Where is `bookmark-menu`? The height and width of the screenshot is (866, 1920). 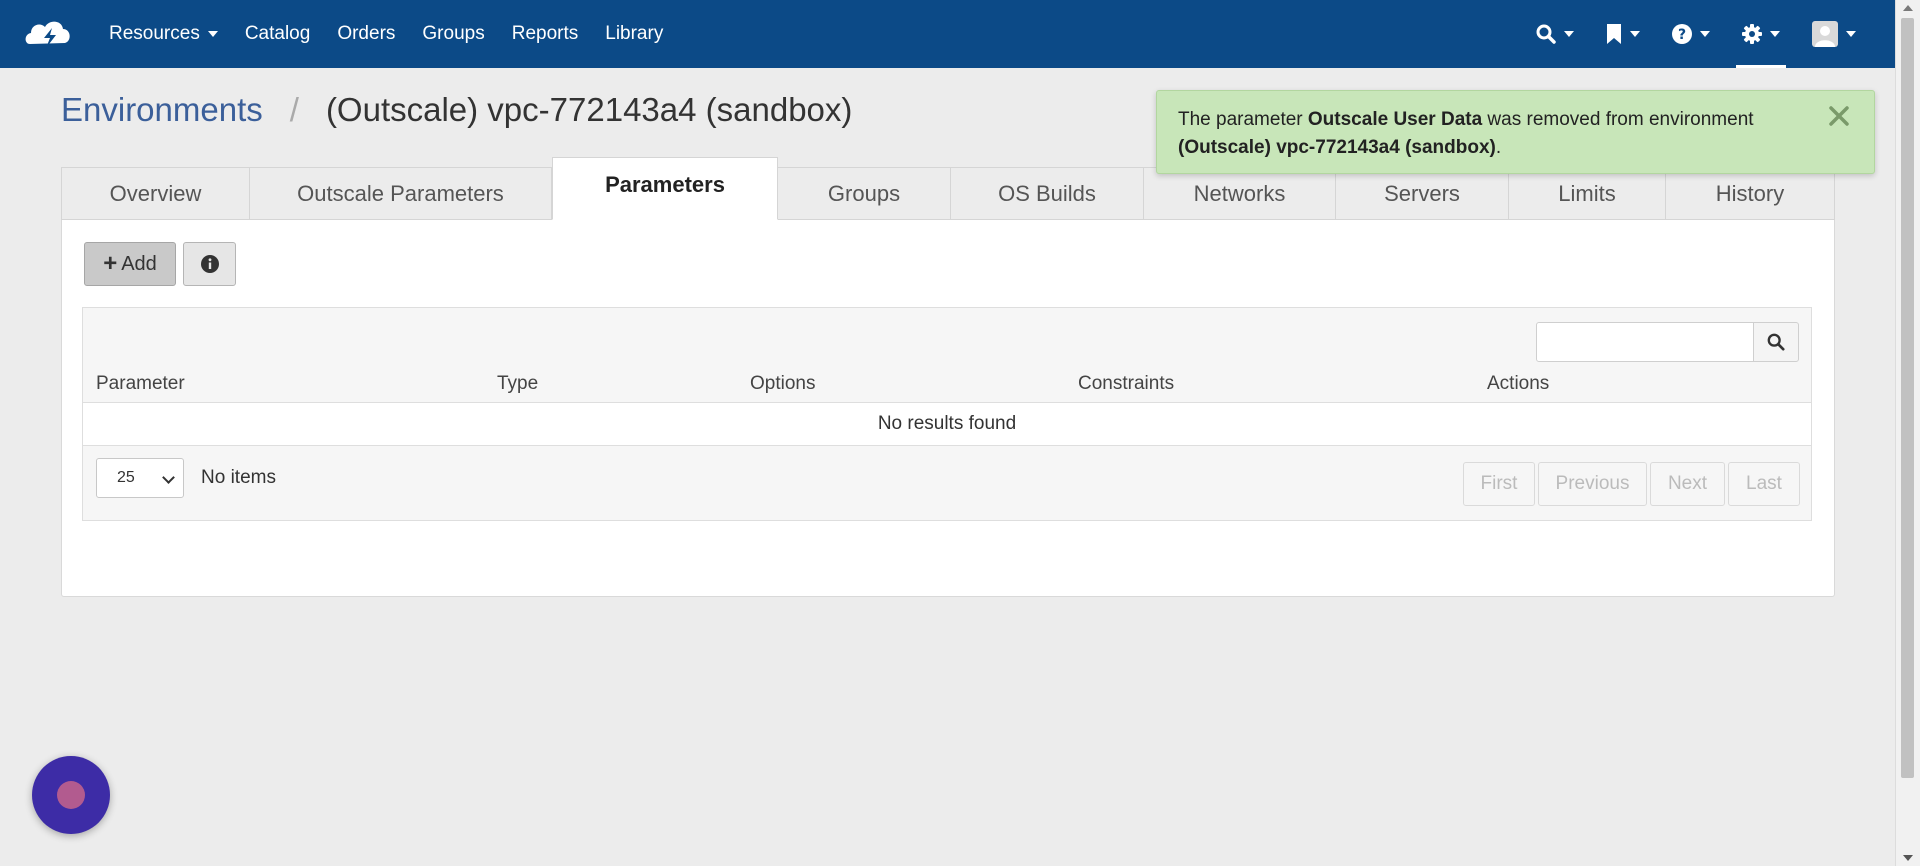
bookmark-menu is located at coordinates (1623, 34).